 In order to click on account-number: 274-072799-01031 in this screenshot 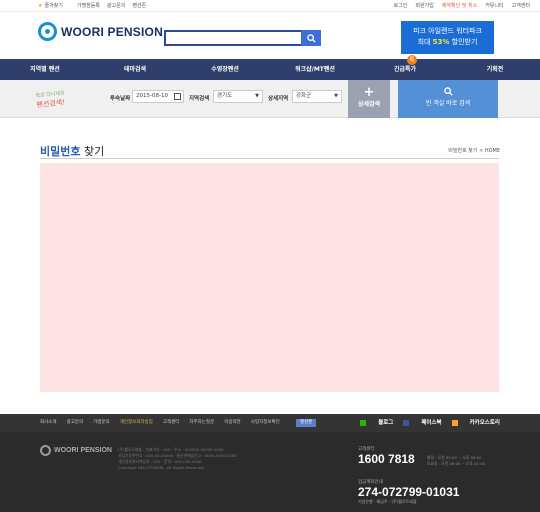, I will do `click(409, 492)`.